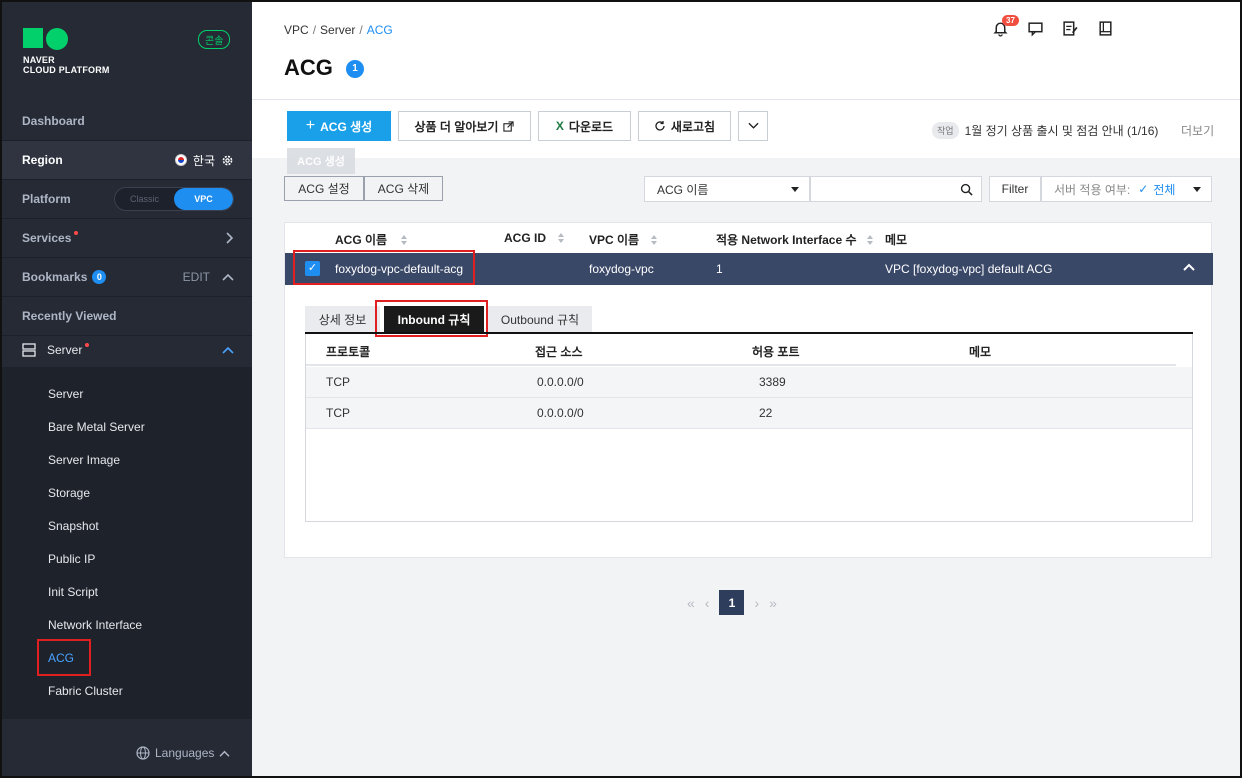 The width and height of the screenshot is (1242, 778). I want to click on learn-more-button: 상품 더 알아보기, so click(464, 126).